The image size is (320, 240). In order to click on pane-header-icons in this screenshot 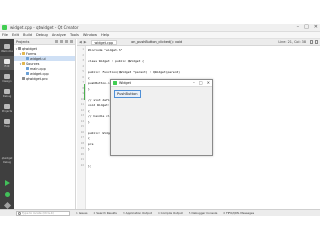, I will do `click(64, 41)`.